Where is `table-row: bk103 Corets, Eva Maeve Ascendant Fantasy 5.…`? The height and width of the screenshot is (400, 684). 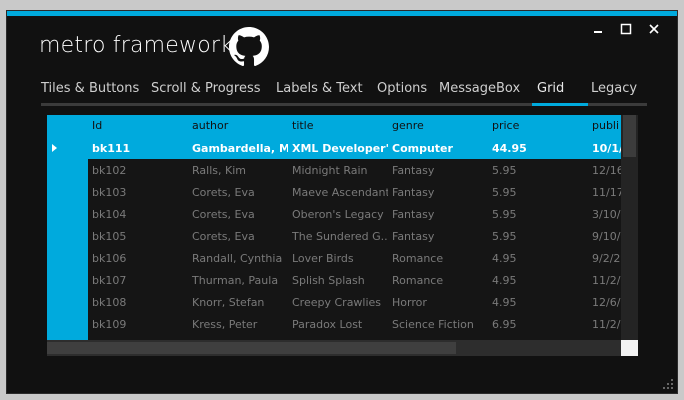
table-row: bk103 Corets, Eva Maeve Ascendant Fantasy 5.… is located at coordinates (357, 192).